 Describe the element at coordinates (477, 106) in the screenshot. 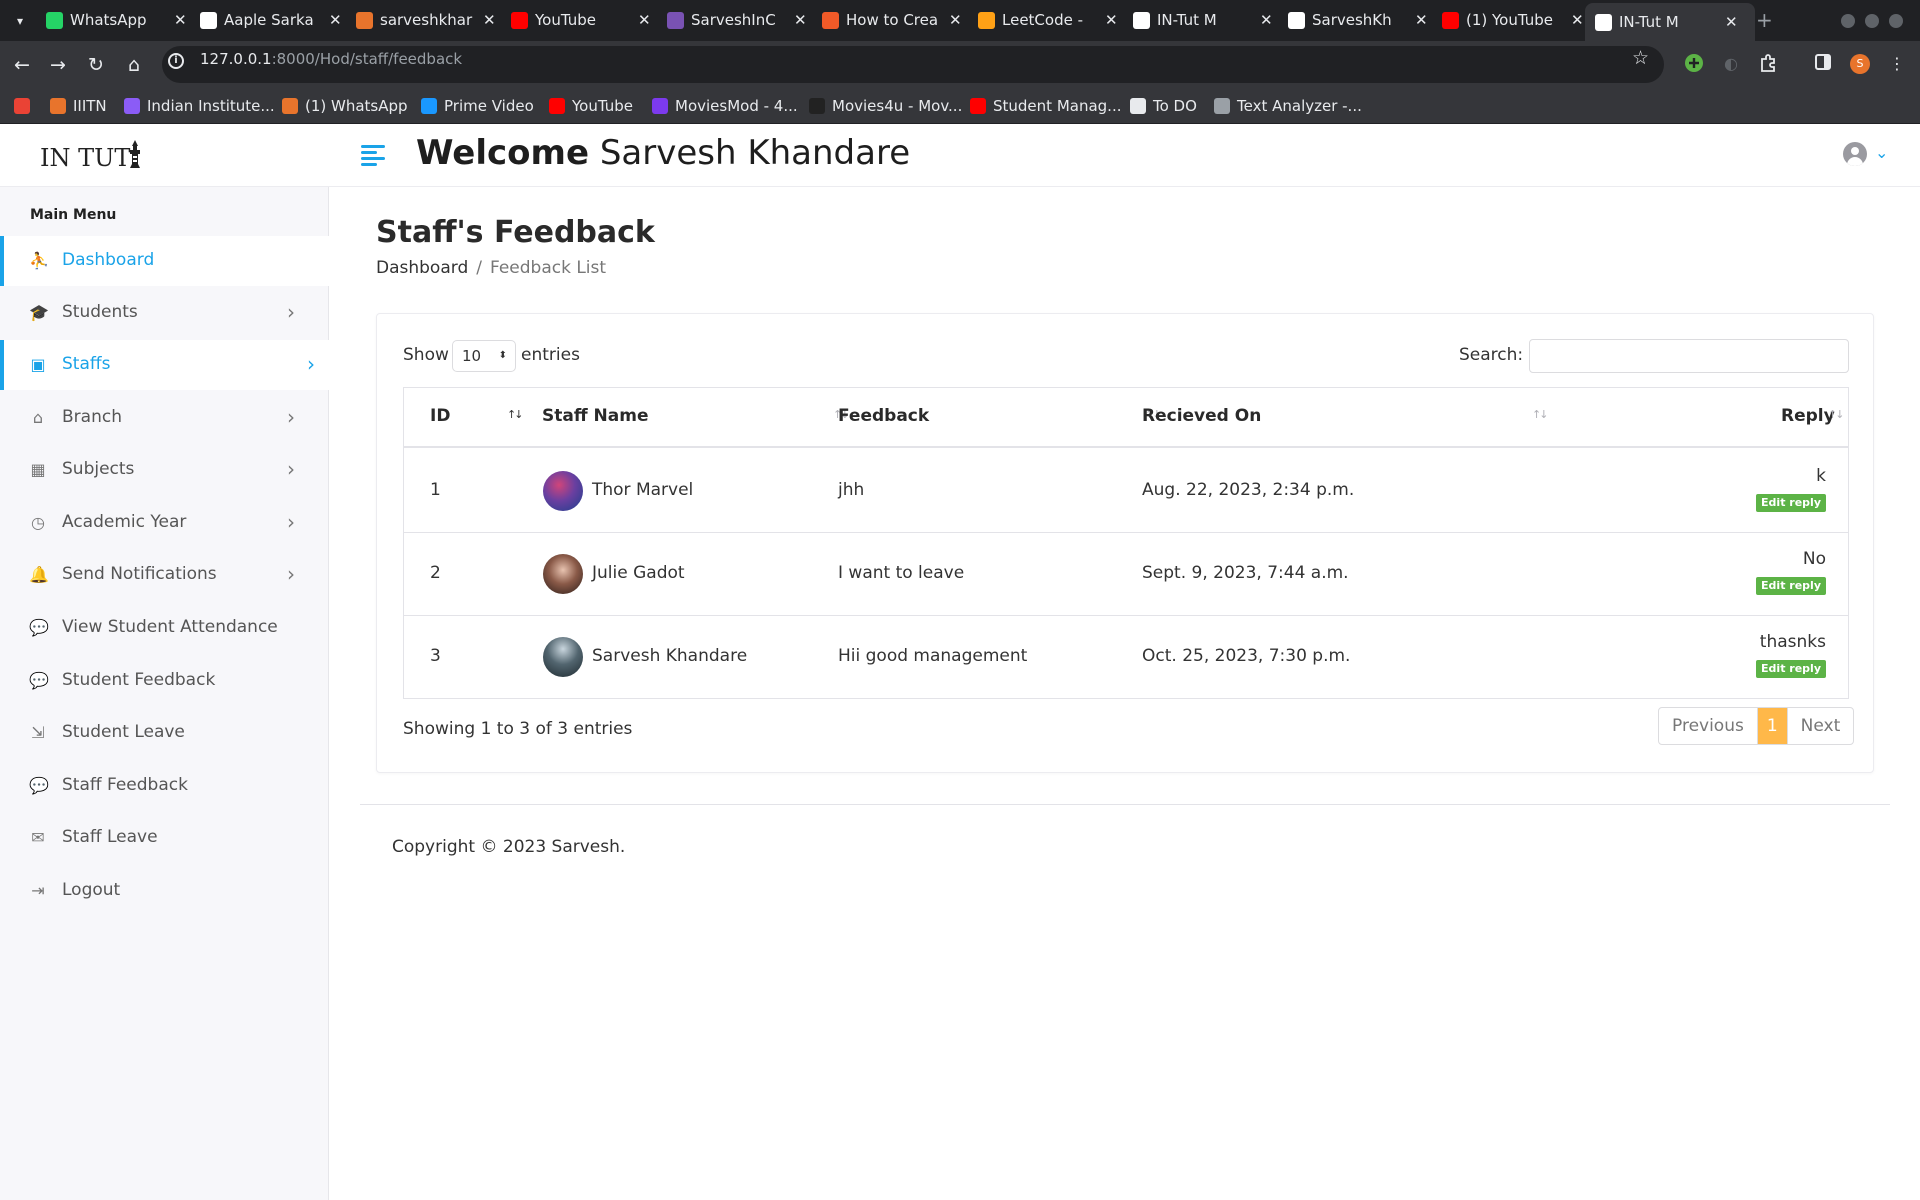

I see `bookmark-item: Prime Video` at that location.